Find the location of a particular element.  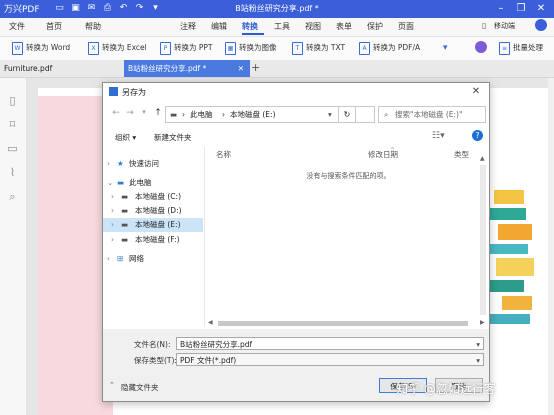

menu-edit: 编辑 is located at coordinates (219, 26).